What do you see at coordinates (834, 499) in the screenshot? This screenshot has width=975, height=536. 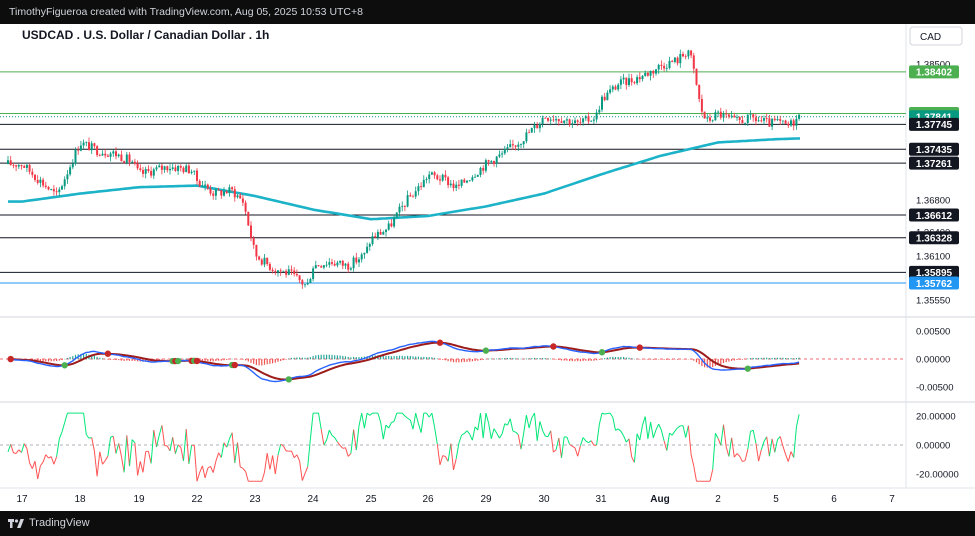 I see `time-tick-label: 6` at bounding box center [834, 499].